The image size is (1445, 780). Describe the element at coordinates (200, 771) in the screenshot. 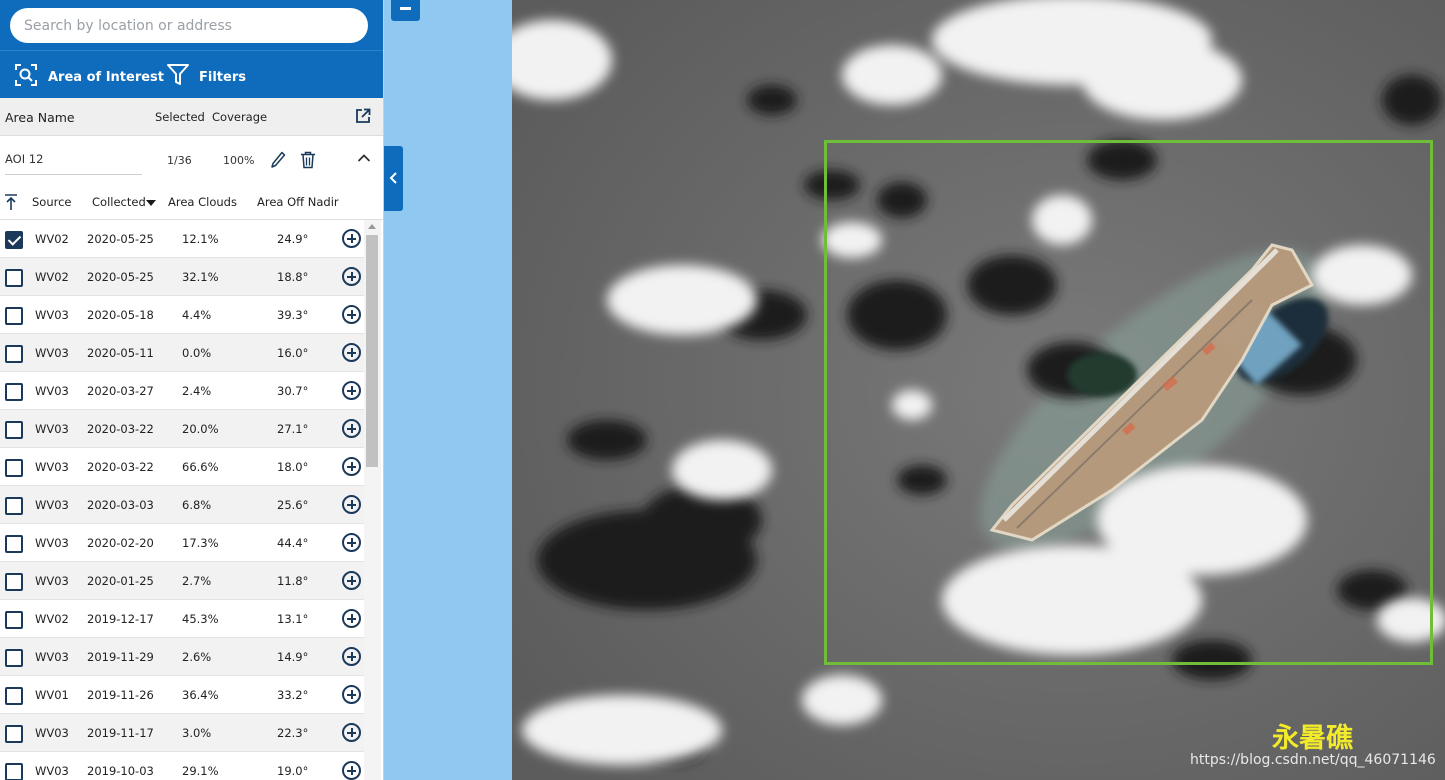

I see `row-area-clouds: 29.1%` at that location.